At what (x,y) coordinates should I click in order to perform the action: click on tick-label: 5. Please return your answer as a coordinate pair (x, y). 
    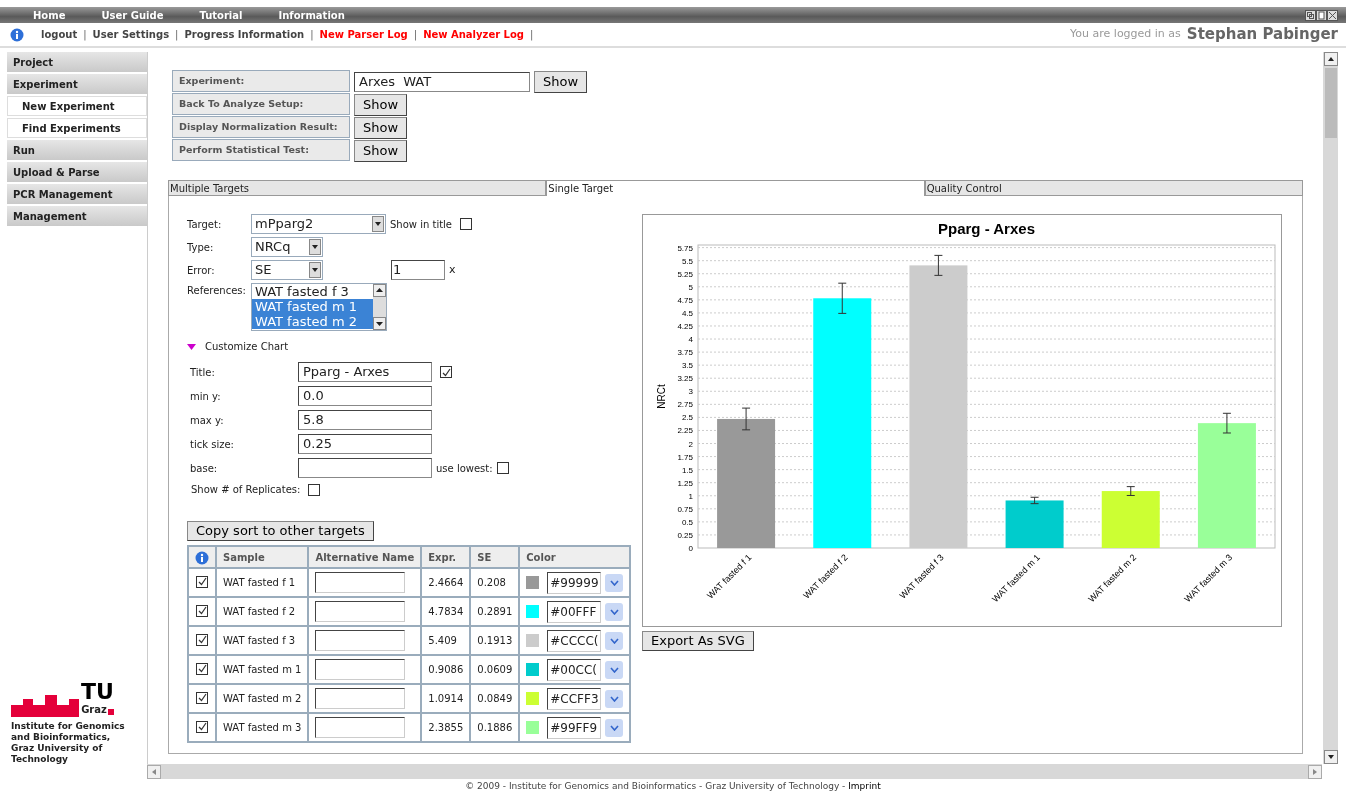
    Looking at the image, I should click on (690, 287).